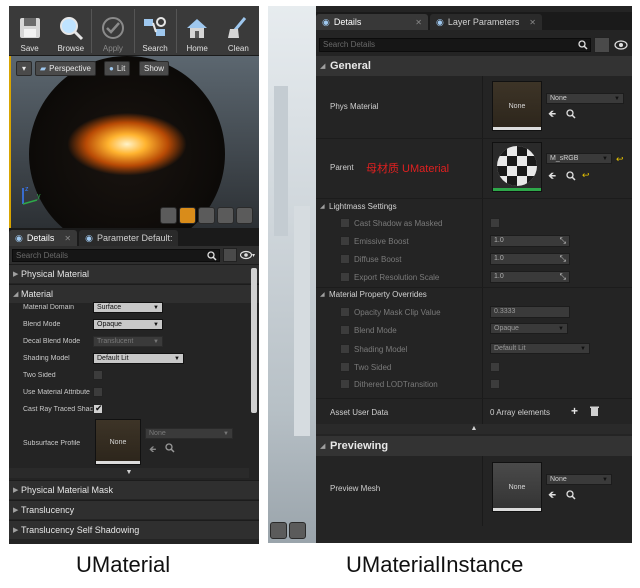 The width and height of the screenshot is (640, 588). I want to click on sphere-preview-icon, so click(187, 215).